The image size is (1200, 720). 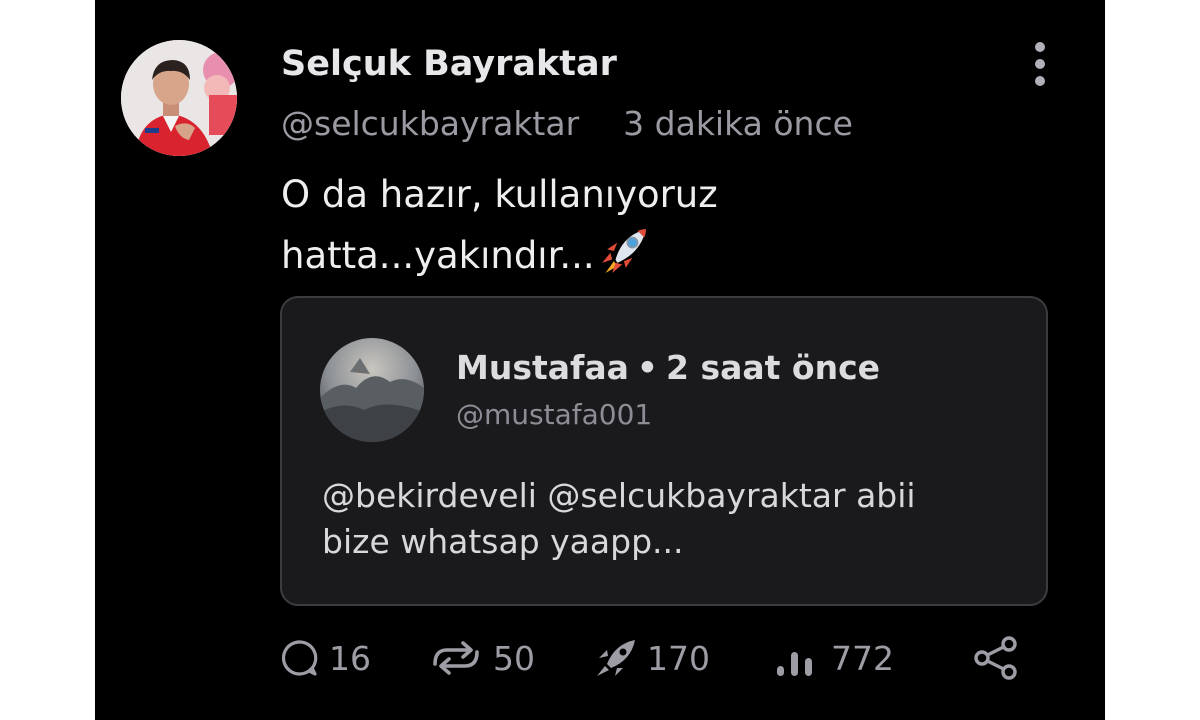 I want to click on share-button, so click(x=1001, y=658).